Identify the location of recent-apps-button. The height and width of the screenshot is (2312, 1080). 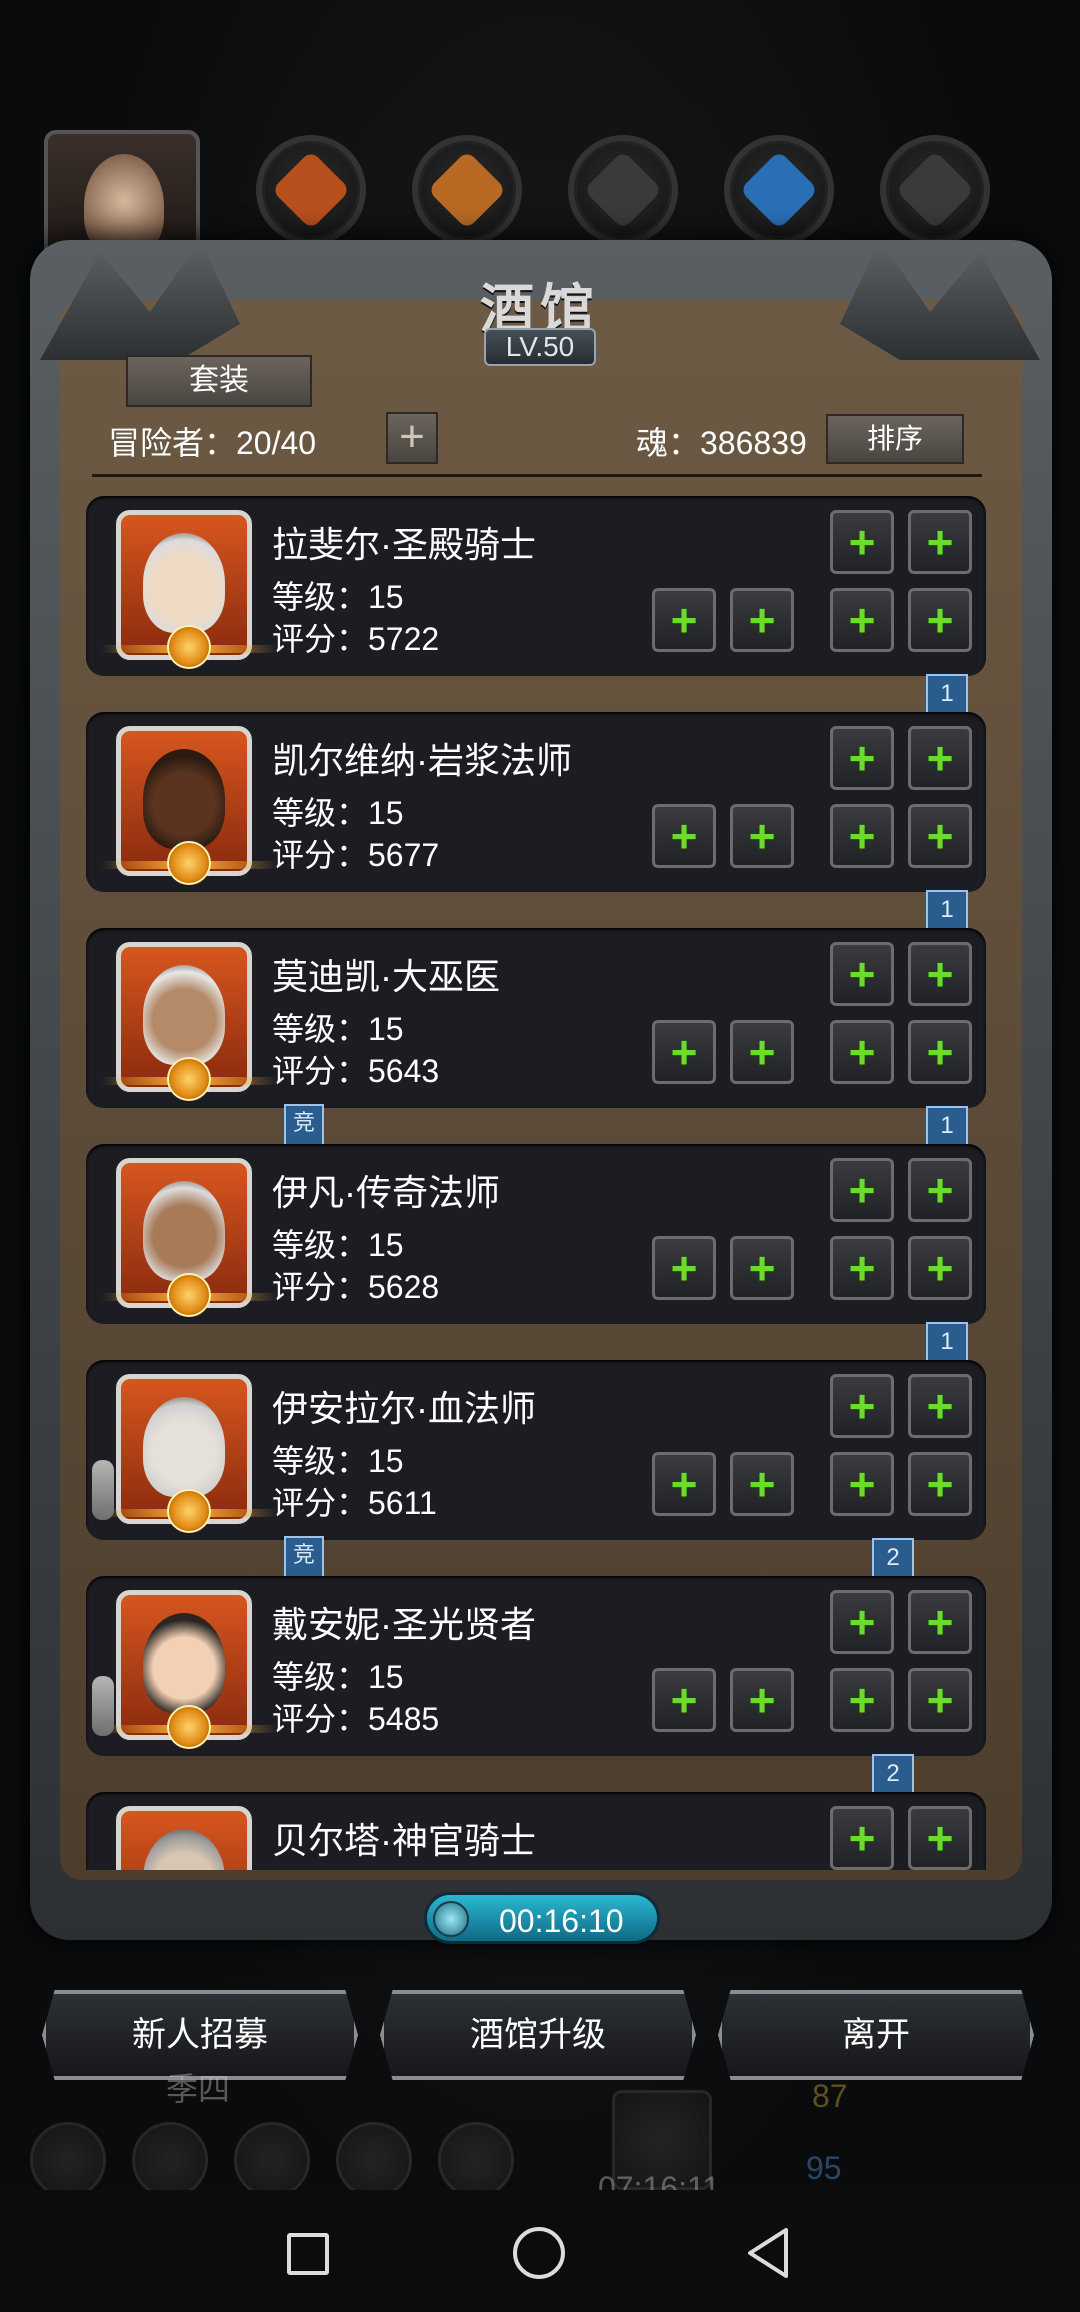
(308, 2254).